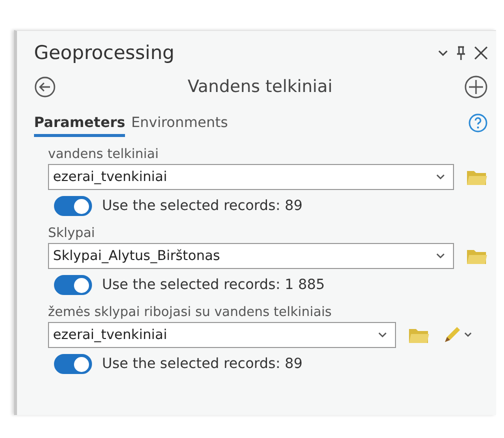  I want to click on parameter-label: žemės sklypai ribojasi su vandens telkiniais, so click(190, 312).